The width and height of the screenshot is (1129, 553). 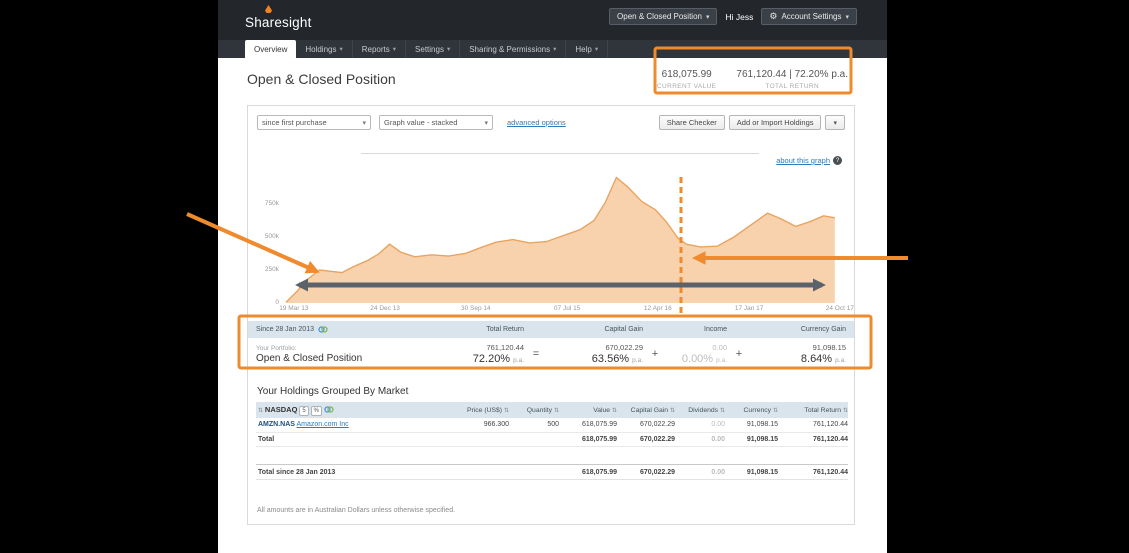 What do you see at coordinates (829, 347) in the screenshot?
I see `currency-gain-amount: 91,098.15` at bounding box center [829, 347].